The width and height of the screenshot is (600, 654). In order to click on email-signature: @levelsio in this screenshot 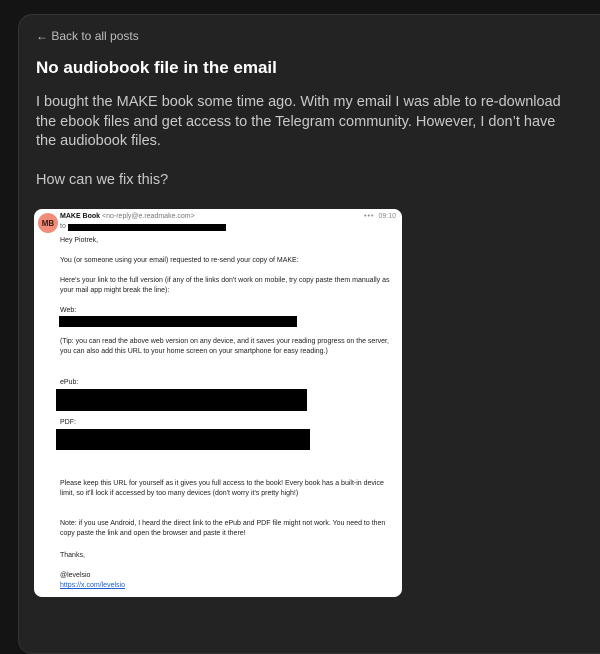, I will do `click(75, 575)`.